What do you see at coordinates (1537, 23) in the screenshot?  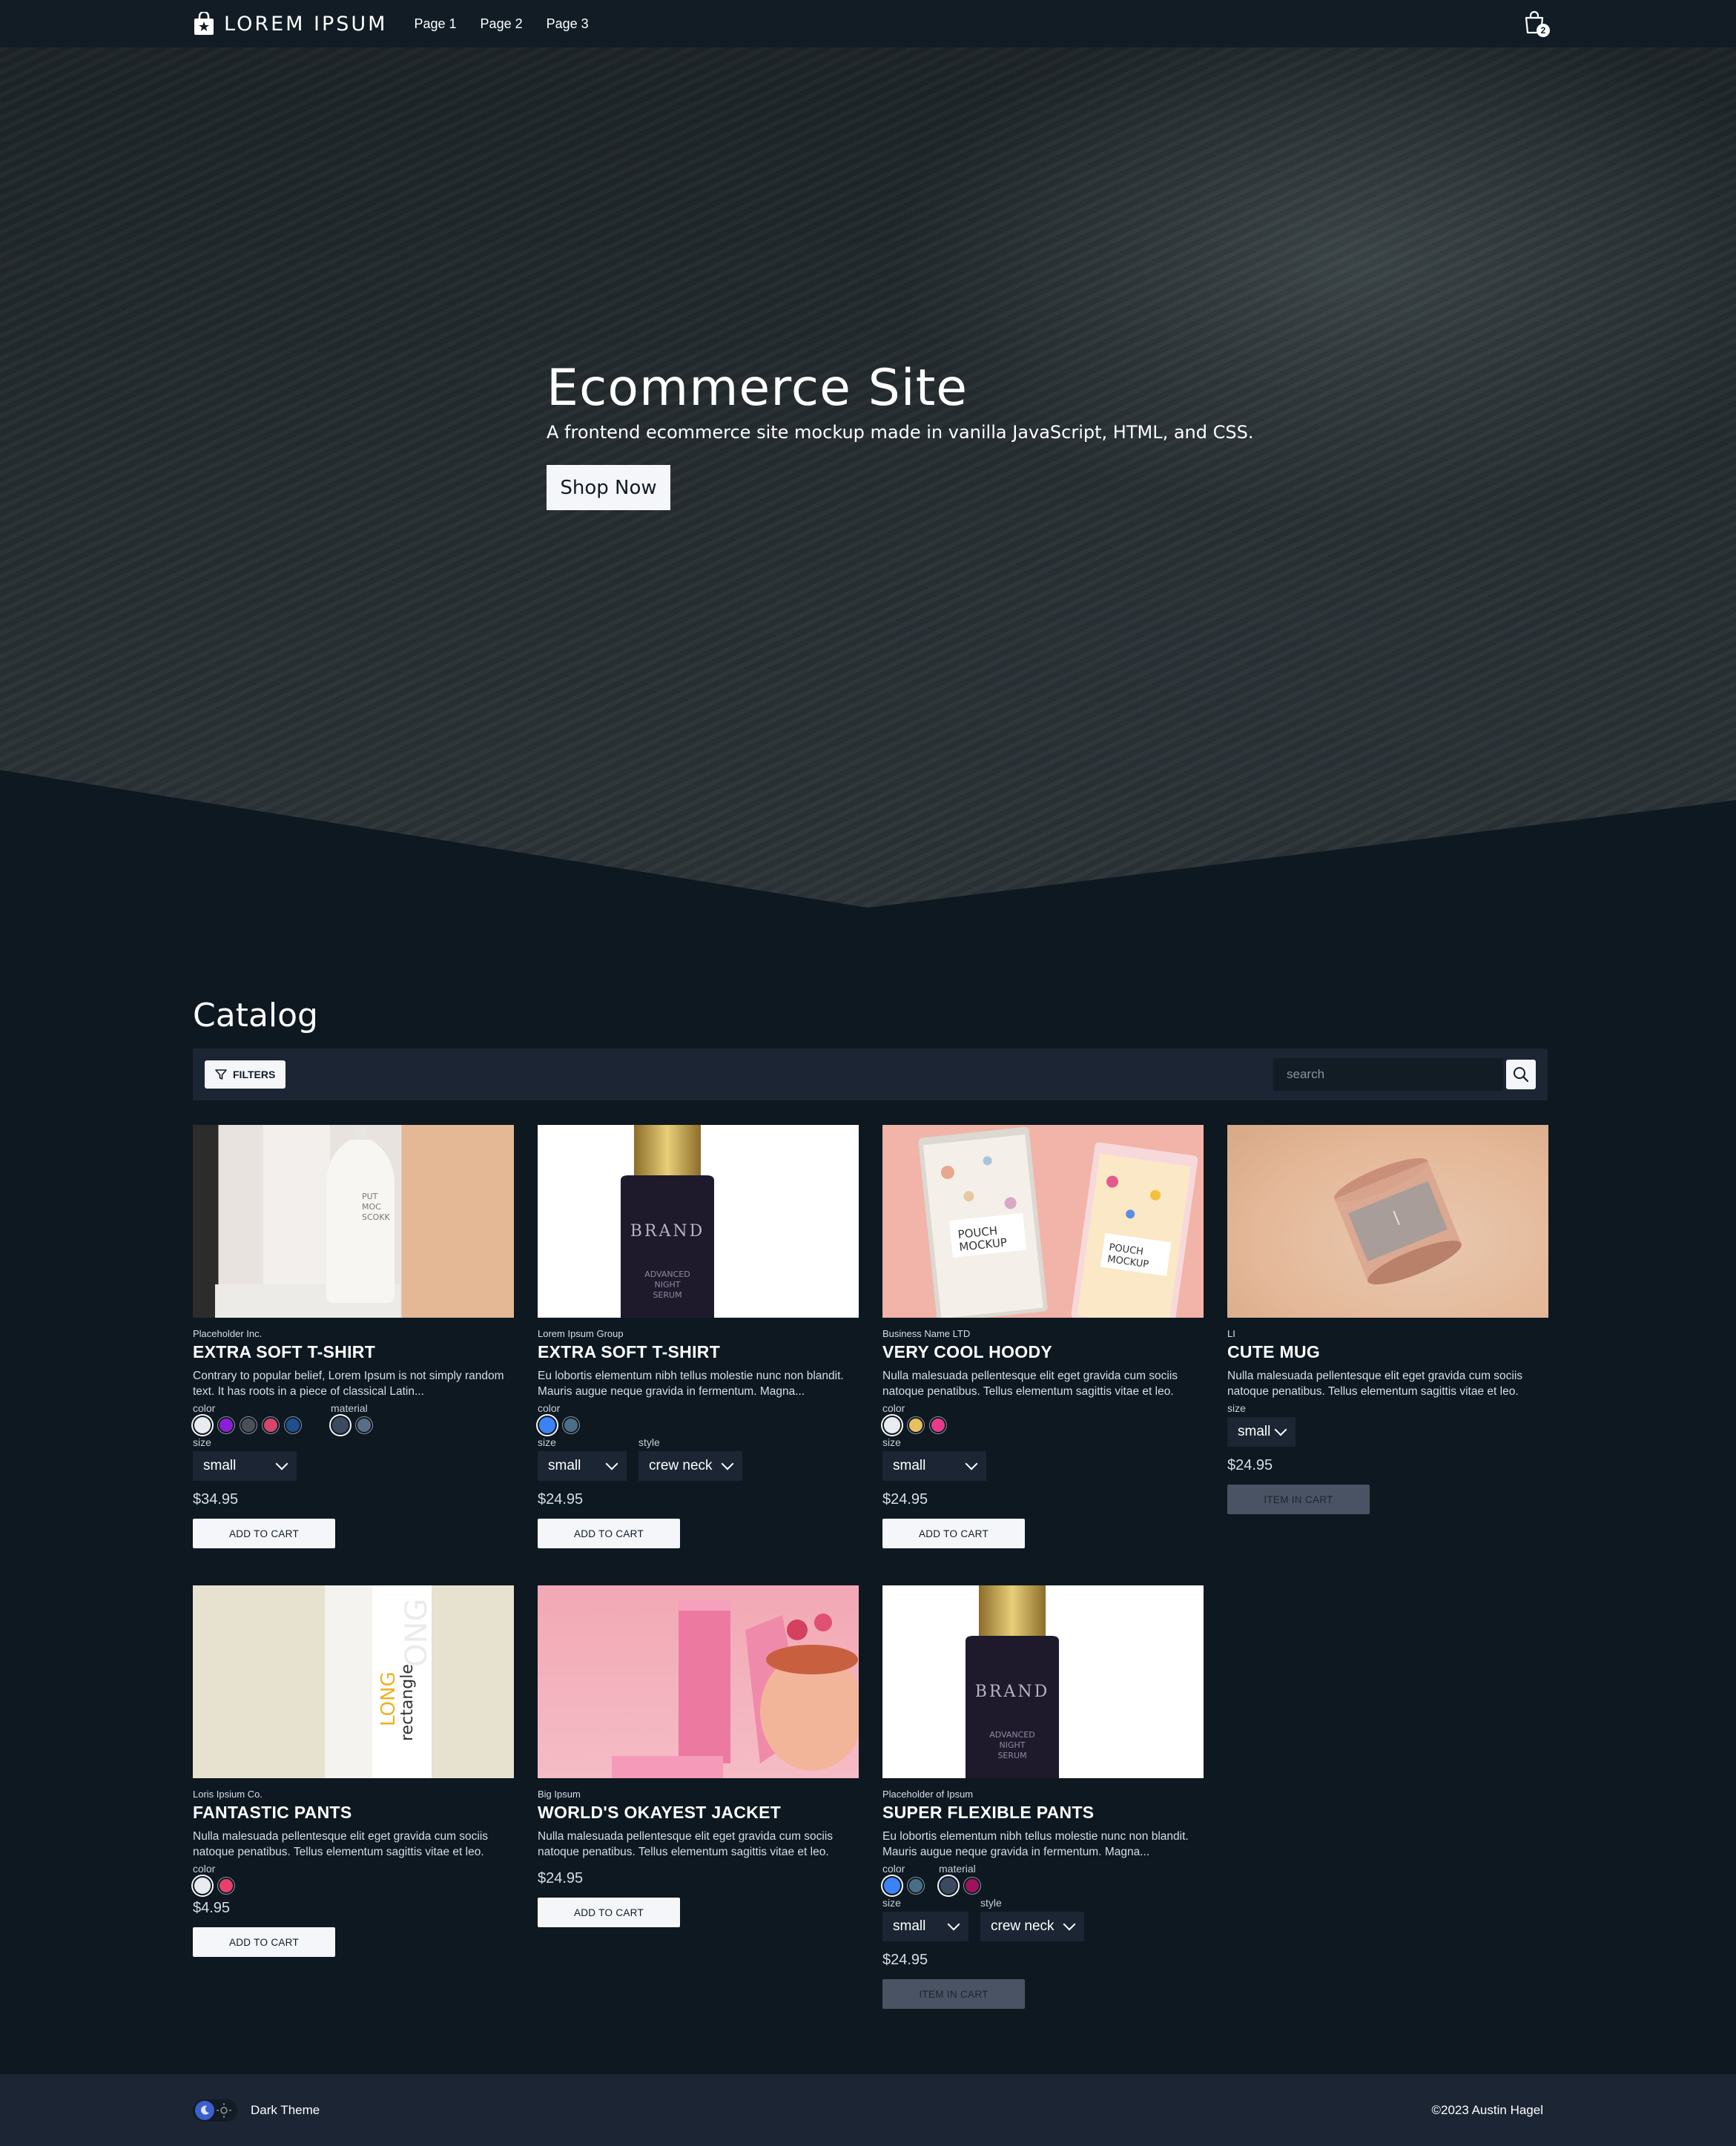 I see `cart-button: 2` at bounding box center [1537, 23].